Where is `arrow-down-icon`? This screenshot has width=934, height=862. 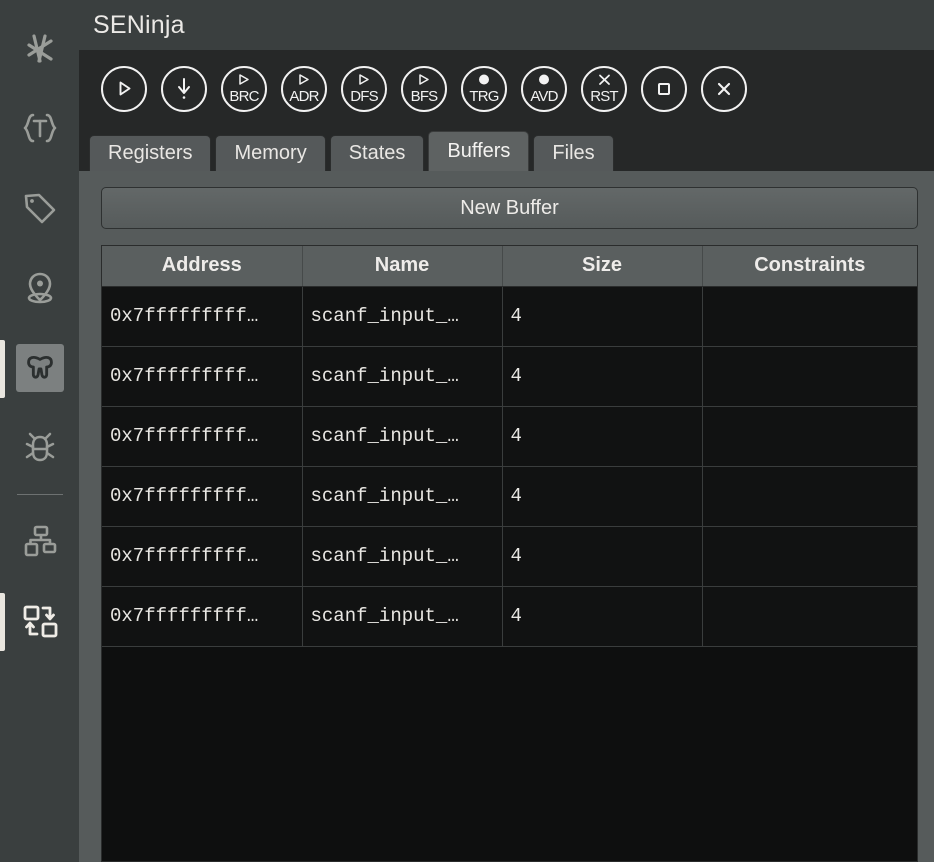 arrow-down-icon is located at coordinates (184, 88).